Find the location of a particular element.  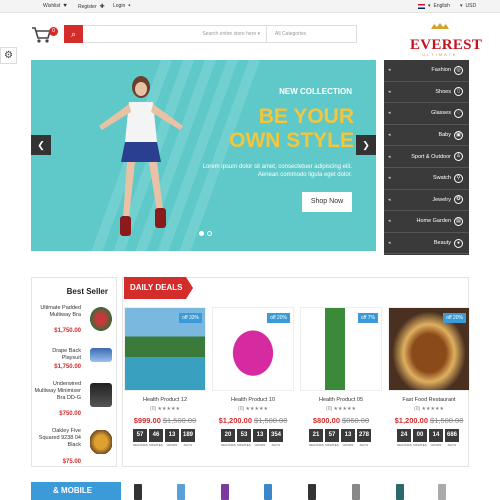

best-seller-name: Ultimate Padded Multiway Bra is located at coordinates (57, 312).